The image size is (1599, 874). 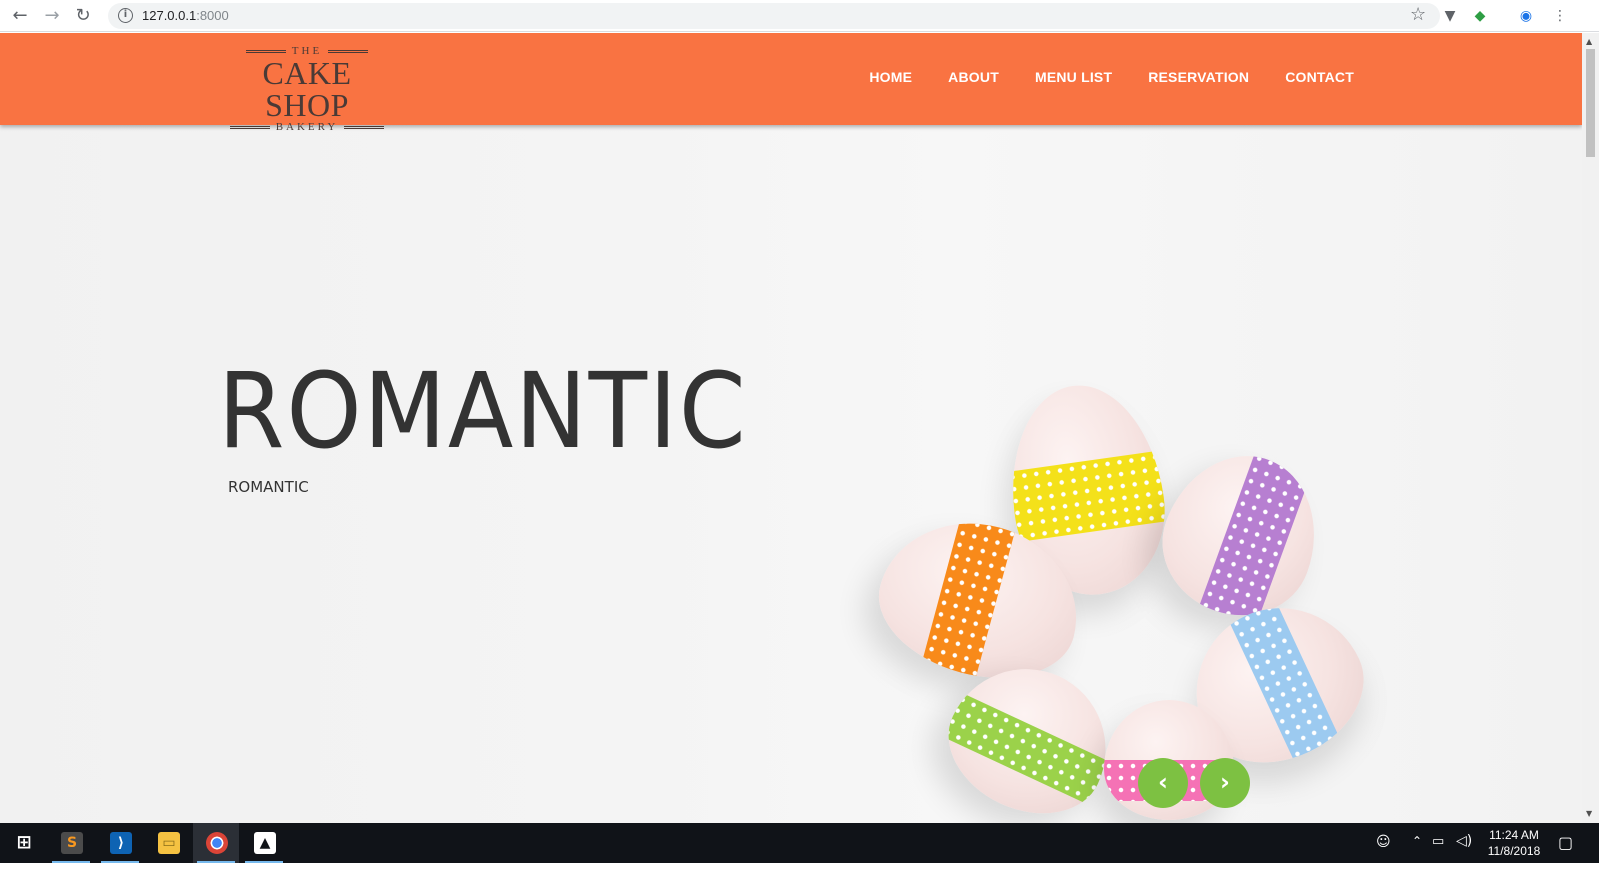 What do you see at coordinates (307, 127) in the screenshot?
I see `logo-bakery-text: BAKERY` at bounding box center [307, 127].